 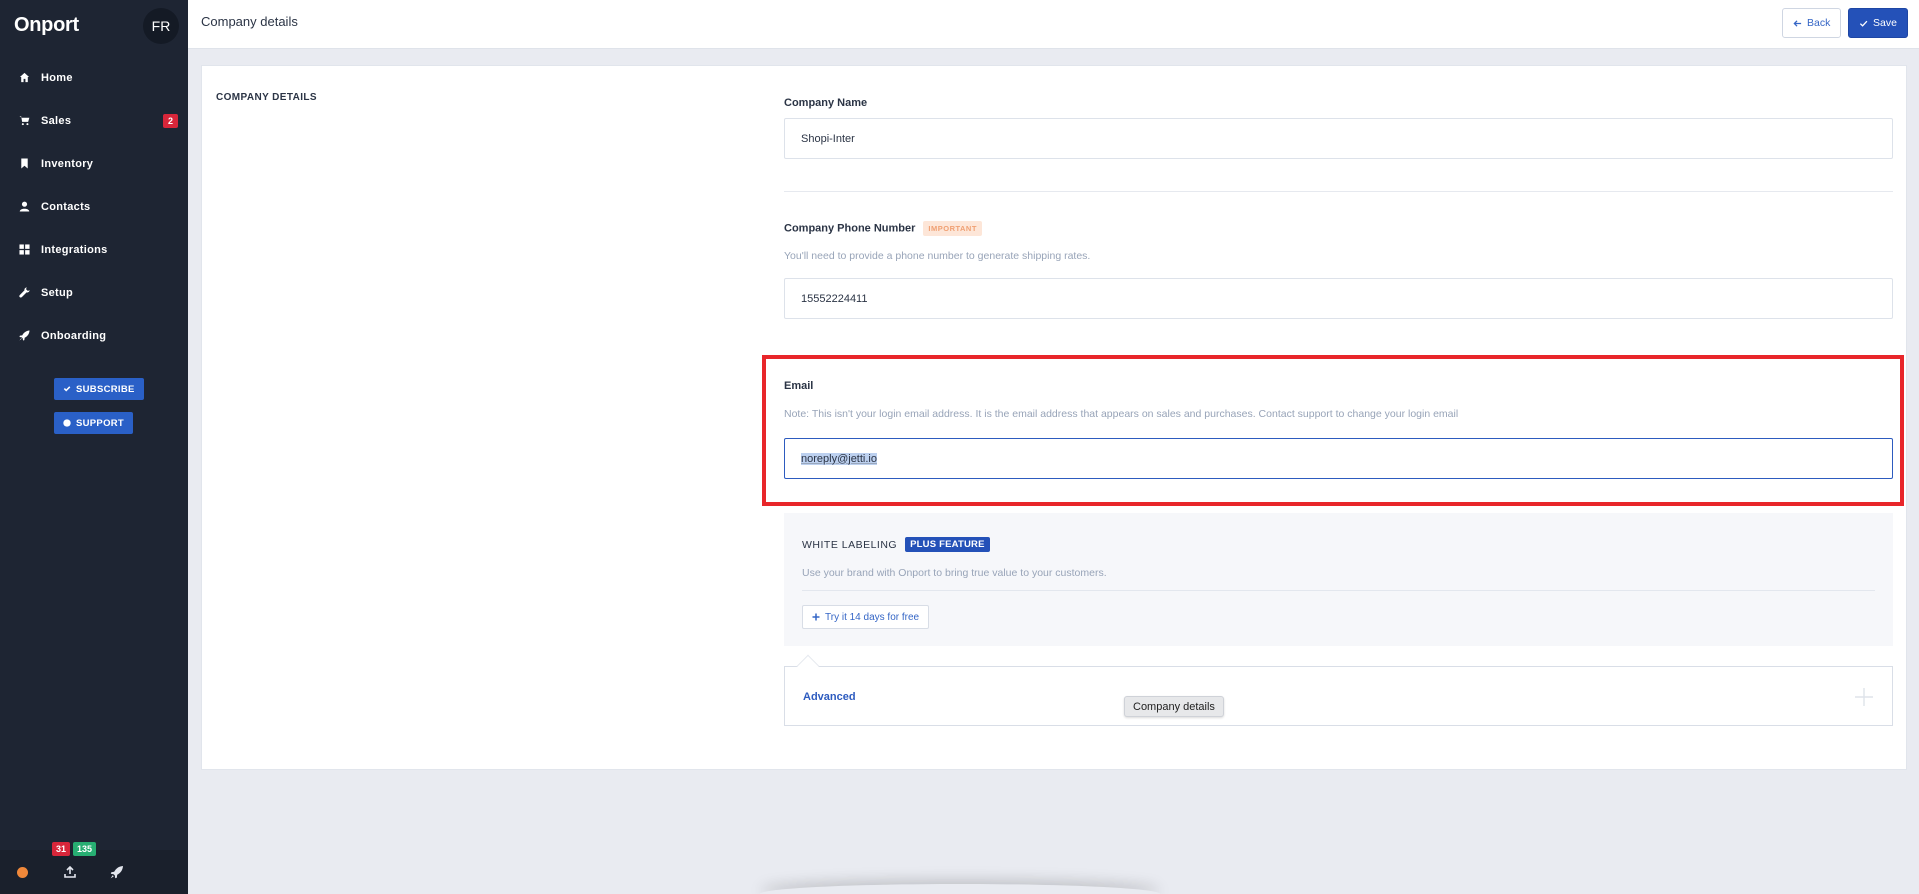 What do you see at coordinates (1885, 23) in the screenshot?
I see `save-label: Save` at bounding box center [1885, 23].